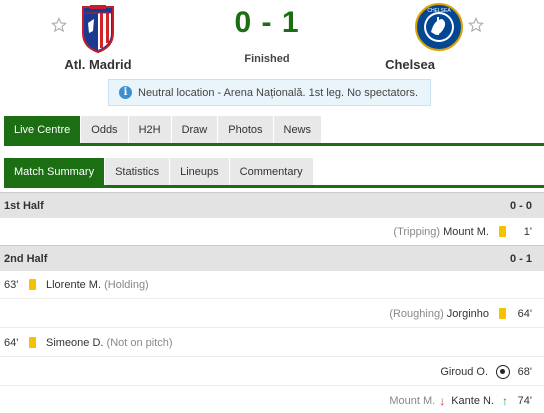 Image resolution: width=544 pixels, height=413 pixels. What do you see at coordinates (267, 59) in the screenshot?
I see `match-status: Finished` at bounding box center [267, 59].